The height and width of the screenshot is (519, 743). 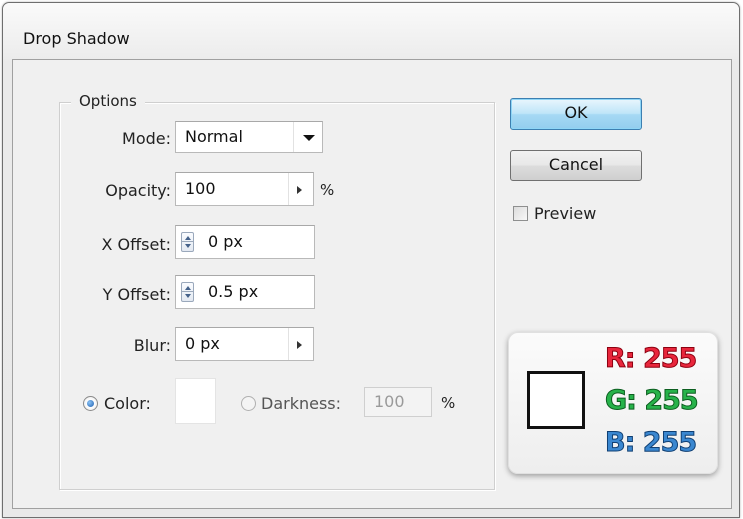 What do you see at coordinates (327, 190) in the screenshot?
I see `opacity-unit: %` at bounding box center [327, 190].